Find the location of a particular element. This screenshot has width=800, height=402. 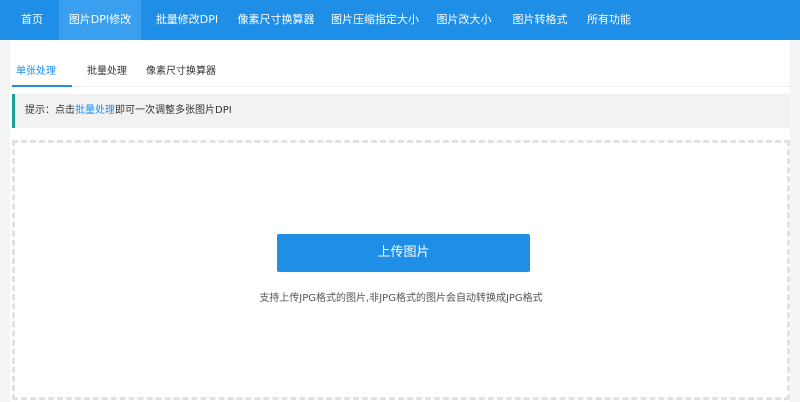

active-tab-indicator is located at coordinates (42, 86).